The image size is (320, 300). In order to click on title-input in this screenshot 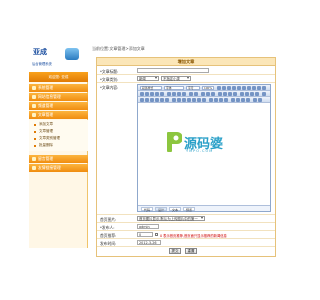, I will do `click(173, 70)`.